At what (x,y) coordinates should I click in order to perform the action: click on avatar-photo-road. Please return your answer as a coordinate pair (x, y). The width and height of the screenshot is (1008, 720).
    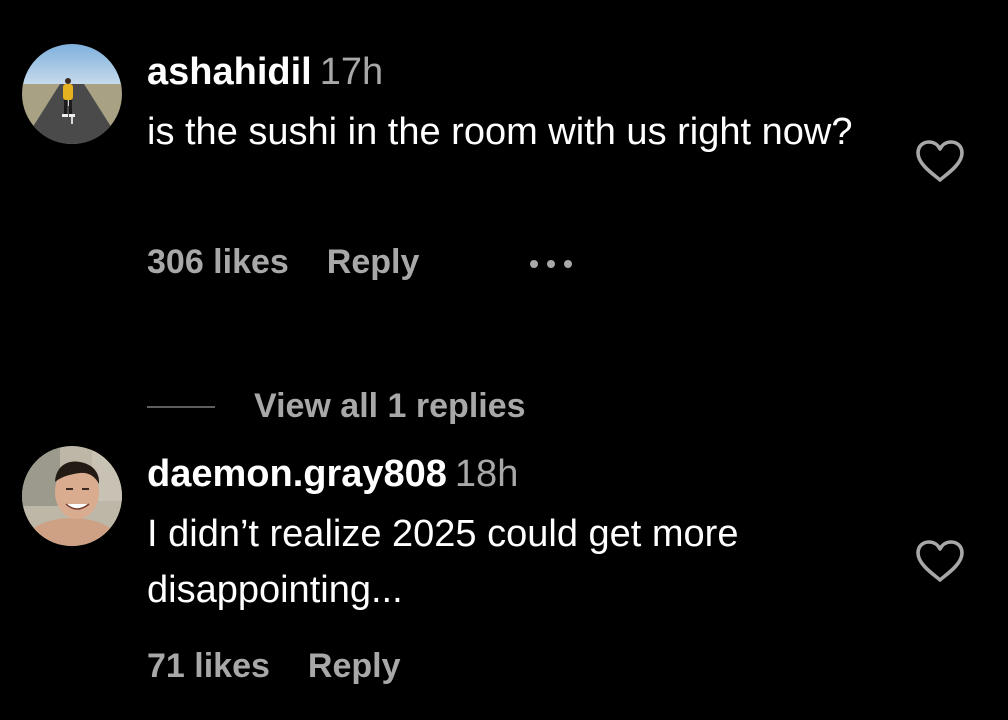
    Looking at the image, I should click on (72, 94).